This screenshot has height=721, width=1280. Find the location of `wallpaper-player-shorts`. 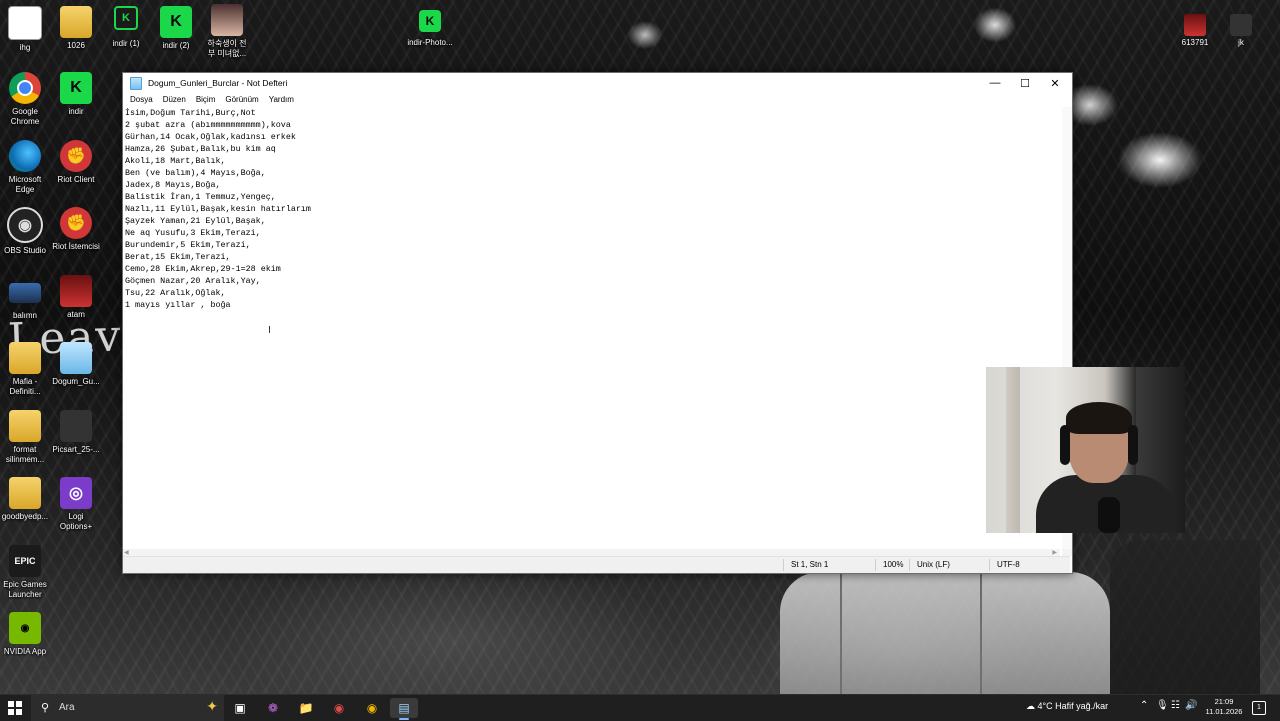

wallpaper-player-shorts is located at coordinates (945, 633).